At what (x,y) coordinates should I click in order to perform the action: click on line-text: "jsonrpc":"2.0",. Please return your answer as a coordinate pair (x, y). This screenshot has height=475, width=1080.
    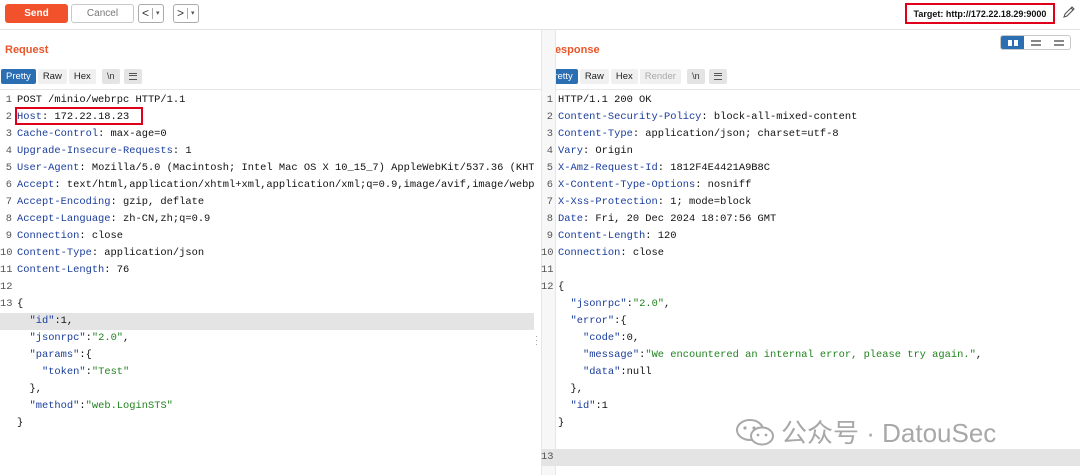
    Looking at the image, I should click on (614, 304).